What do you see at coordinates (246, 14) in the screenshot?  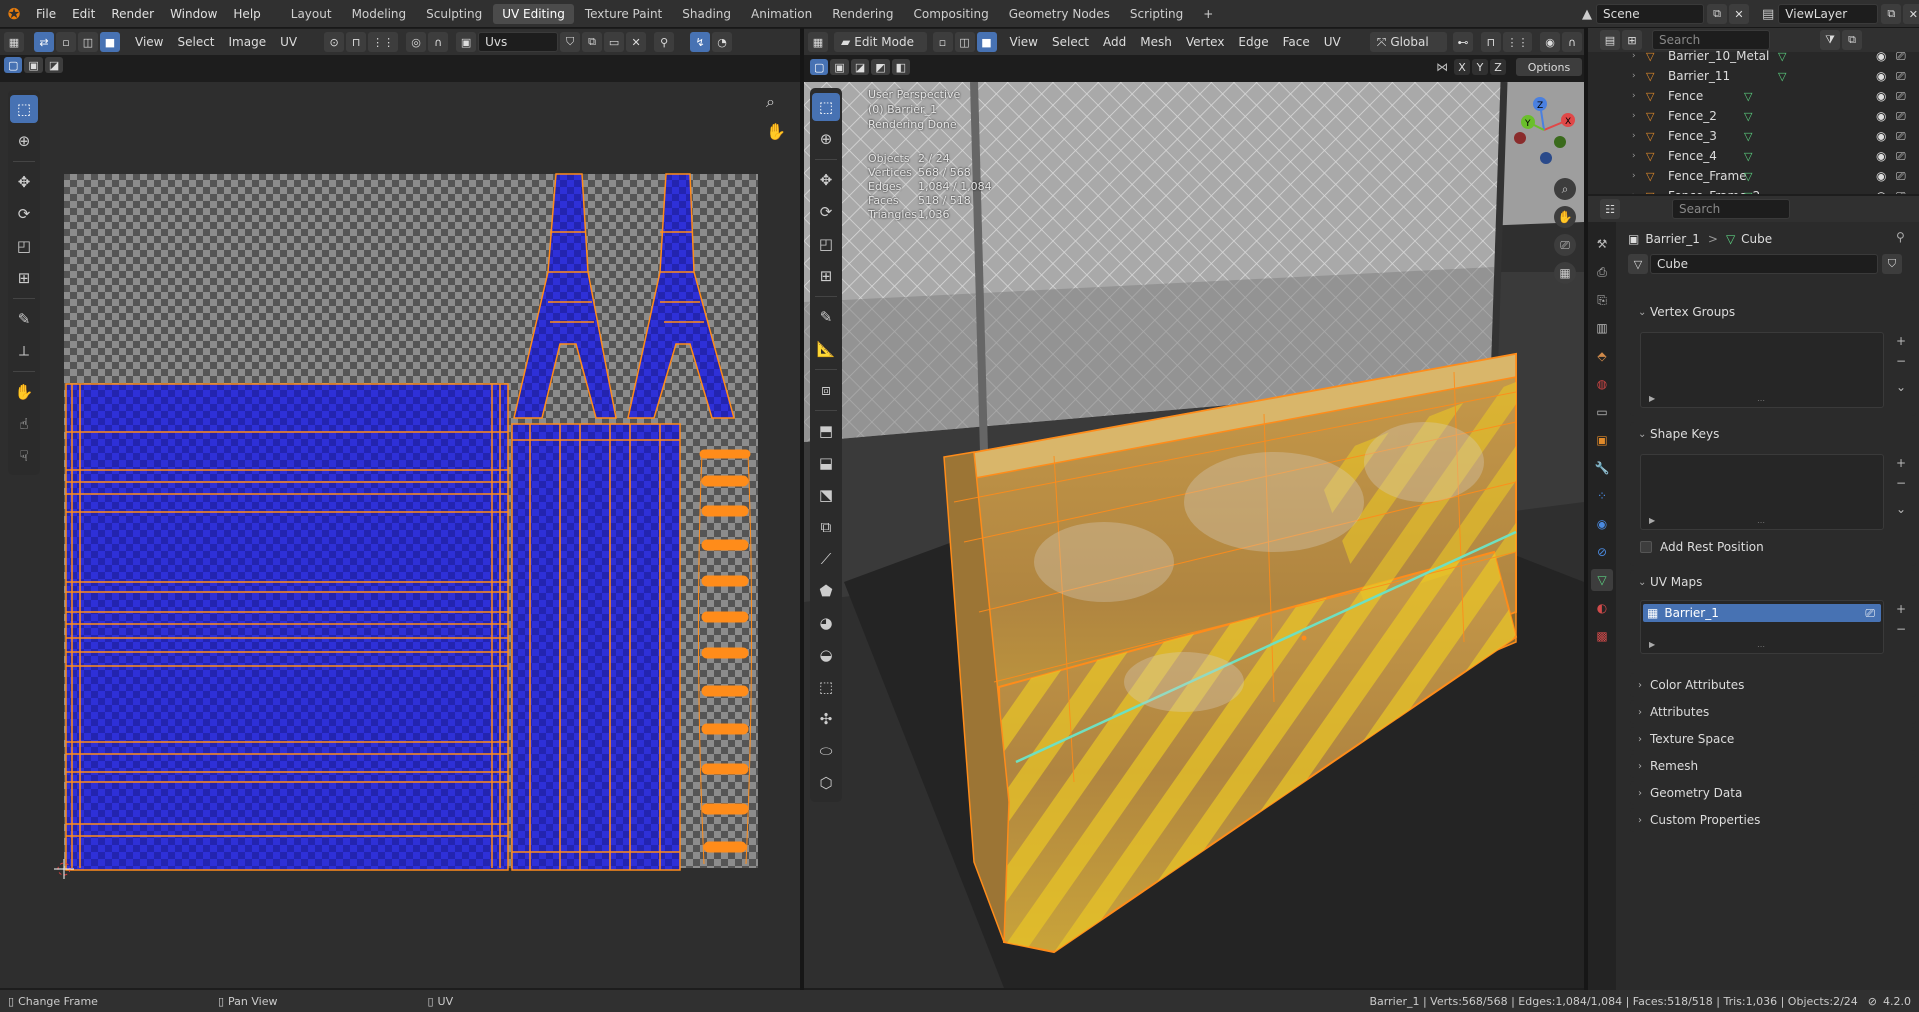 I see `menu-help: Help` at bounding box center [246, 14].